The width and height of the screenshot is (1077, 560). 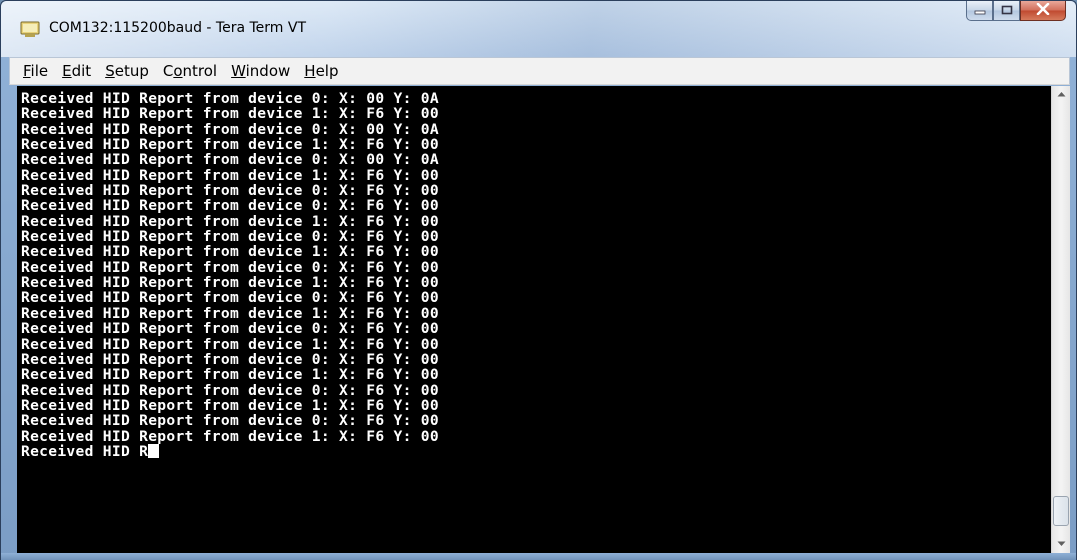 I want to click on minimize-icon, so click(x=980, y=11).